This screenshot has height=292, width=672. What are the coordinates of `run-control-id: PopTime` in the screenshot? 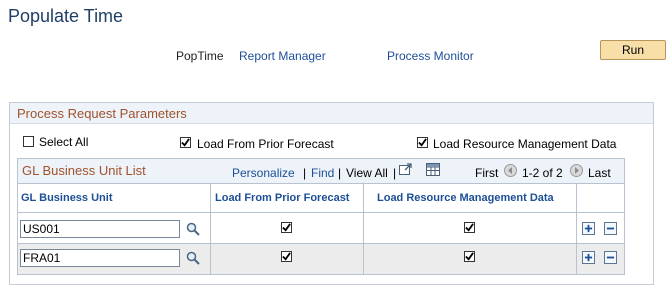 It's located at (200, 56).